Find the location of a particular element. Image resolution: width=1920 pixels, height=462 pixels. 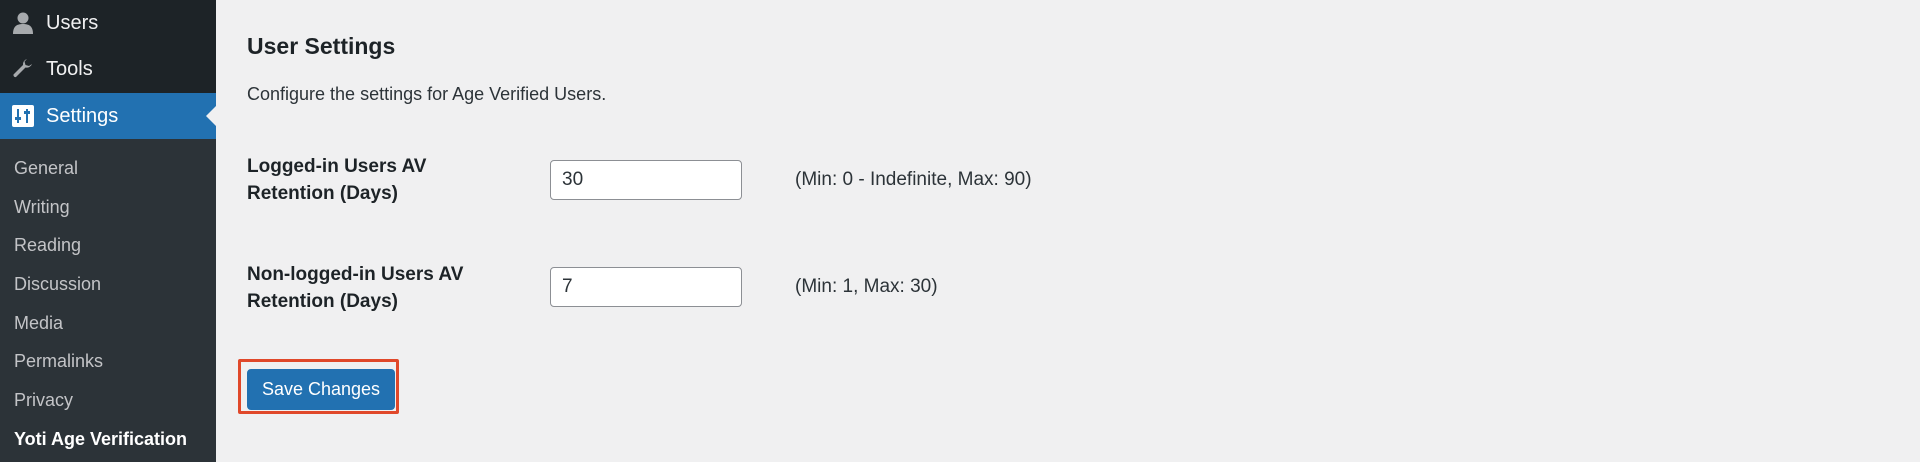

submenu-item-media: Media is located at coordinates (108, 323).